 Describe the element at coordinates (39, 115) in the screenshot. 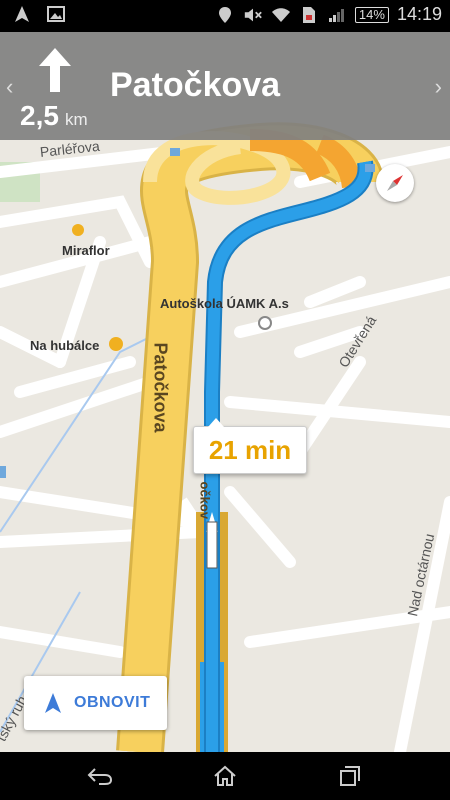

I see `distance-value: 2,5` at that location.